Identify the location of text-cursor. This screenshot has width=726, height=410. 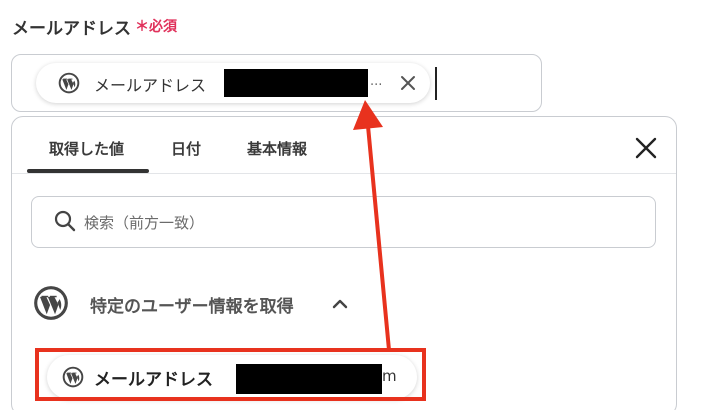
(436, 83).